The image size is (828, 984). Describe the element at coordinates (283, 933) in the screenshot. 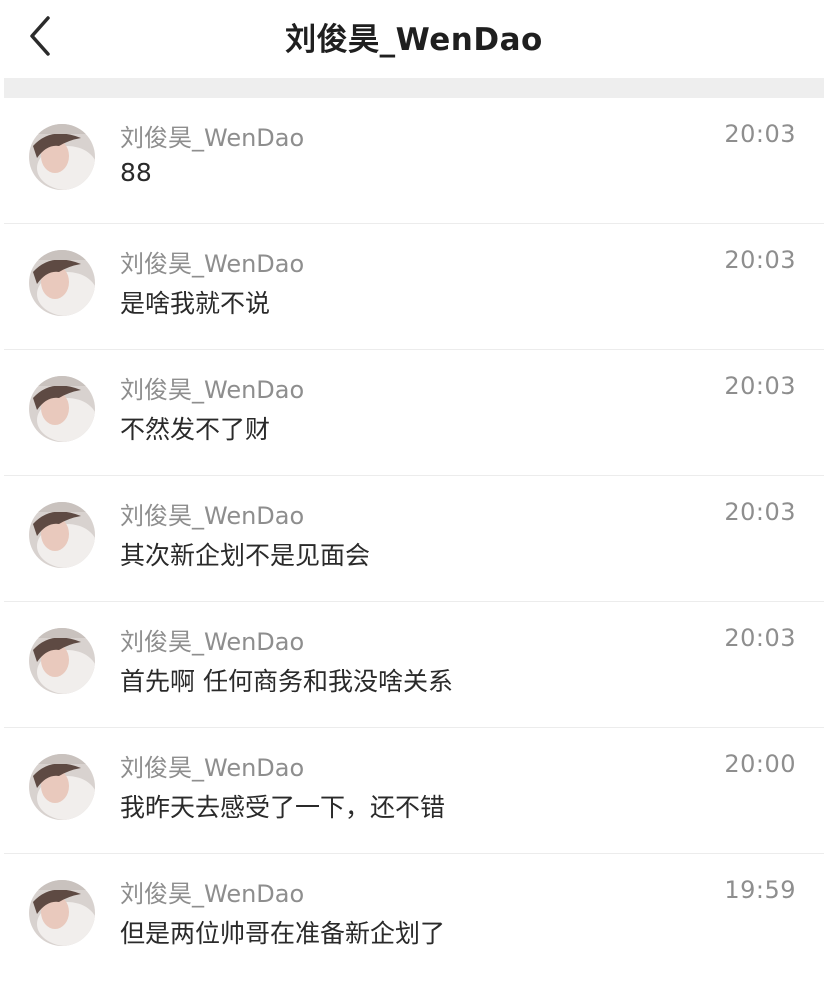

I see `message-preview: 但是两位帅哥在准备新企划了` at that location.